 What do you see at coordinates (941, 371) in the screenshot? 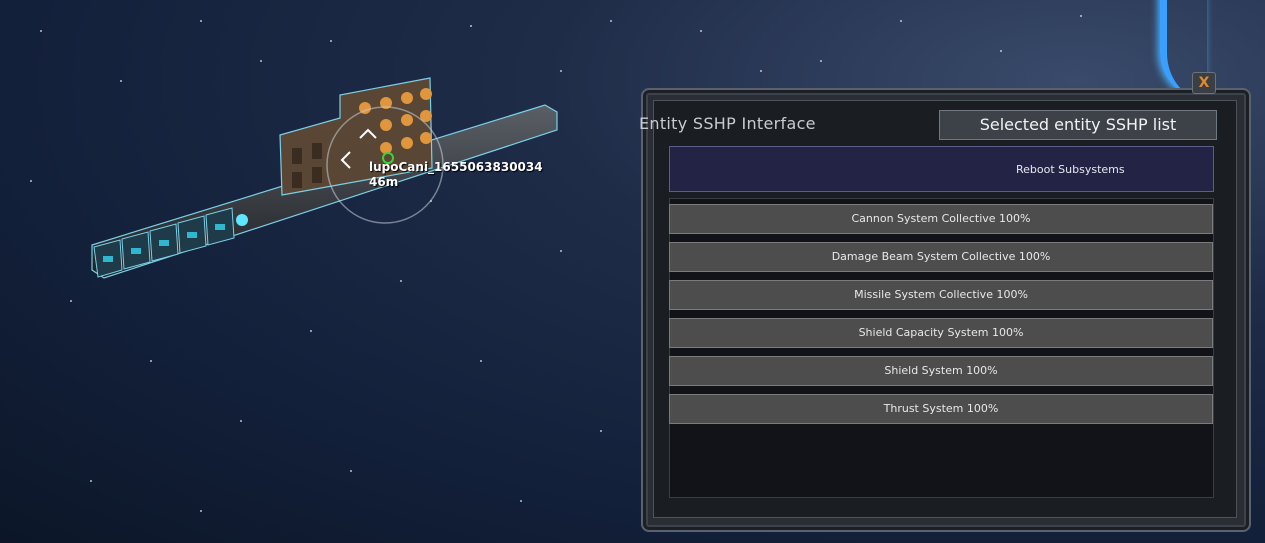
I see `system-row-shield: Shield System 100%` at bounding box center [941, 371].